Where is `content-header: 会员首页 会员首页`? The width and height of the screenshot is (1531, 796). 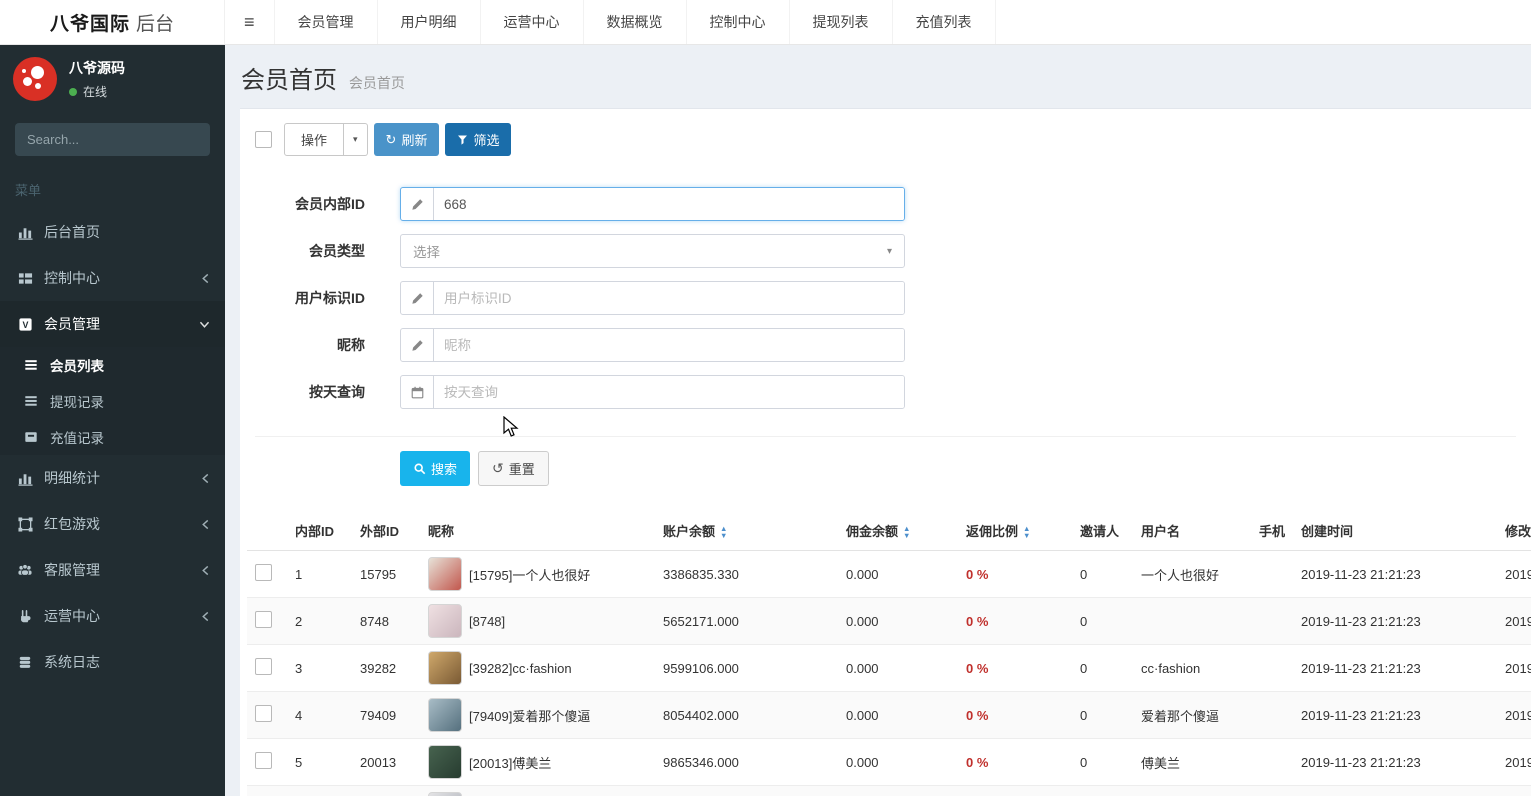
content-header: 会员首页 会员首页 is located at coordinates (878, 76).